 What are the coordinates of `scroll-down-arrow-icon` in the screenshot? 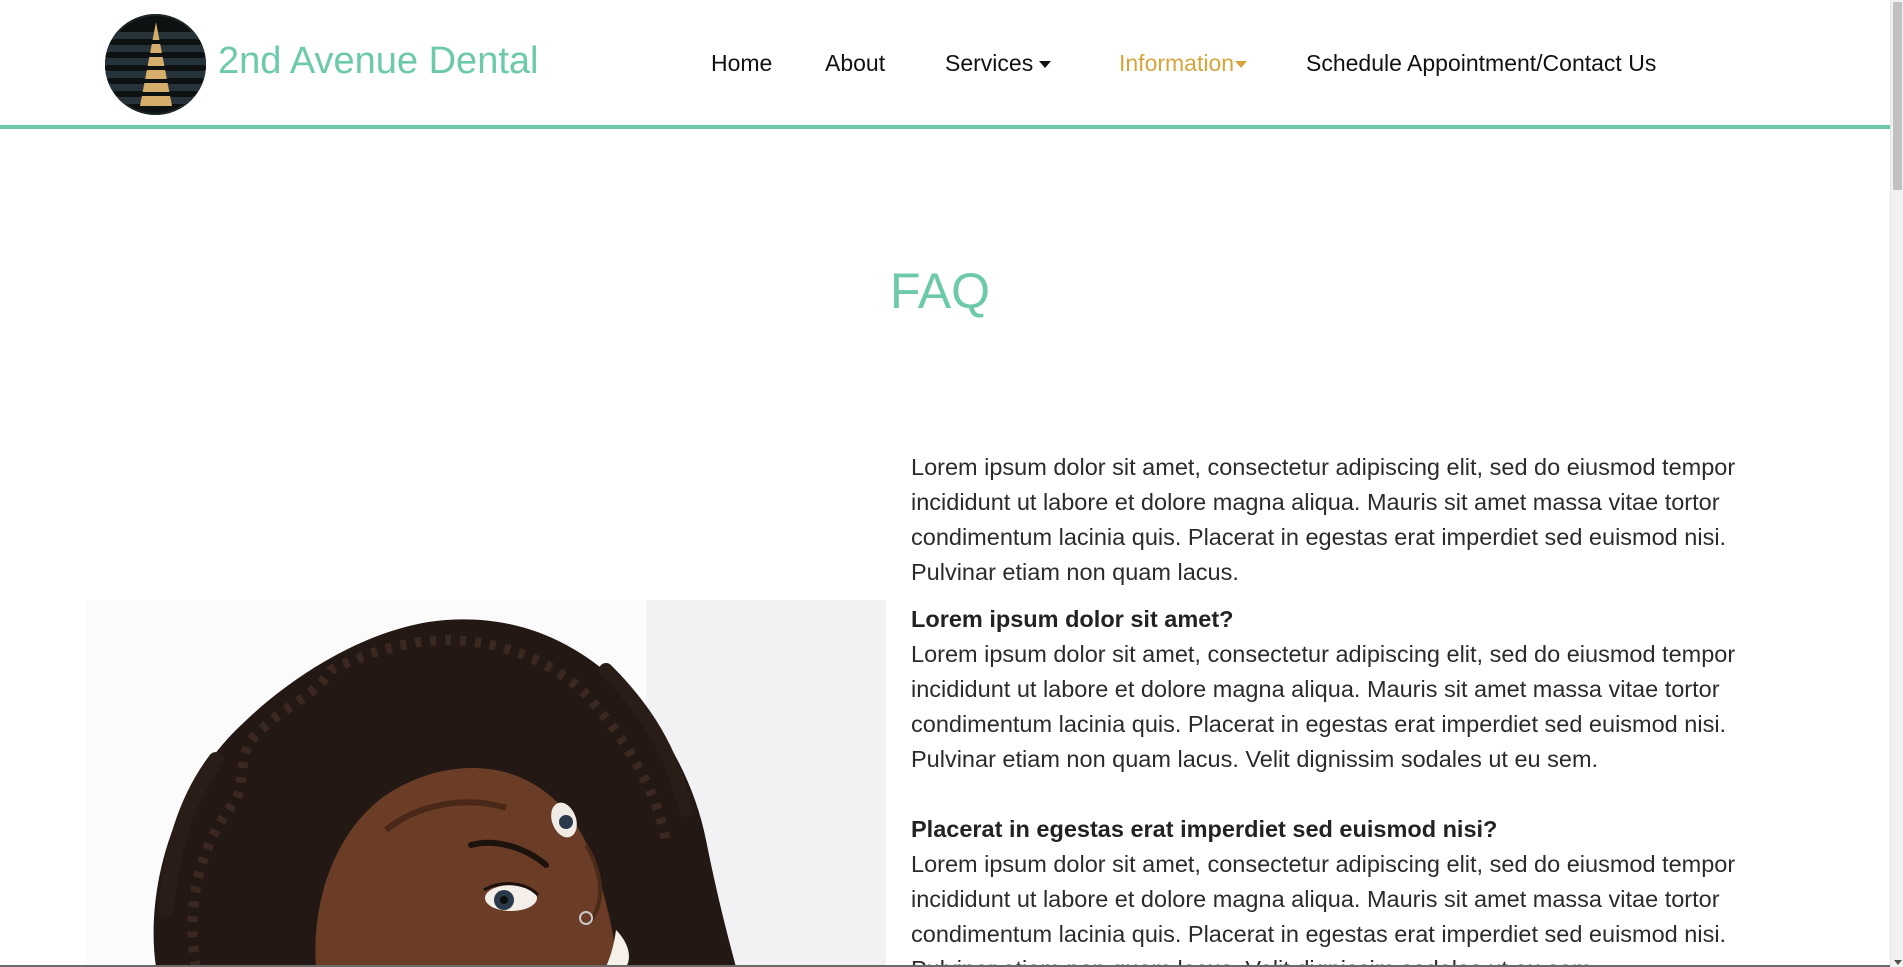 It's located at (1898, 962).